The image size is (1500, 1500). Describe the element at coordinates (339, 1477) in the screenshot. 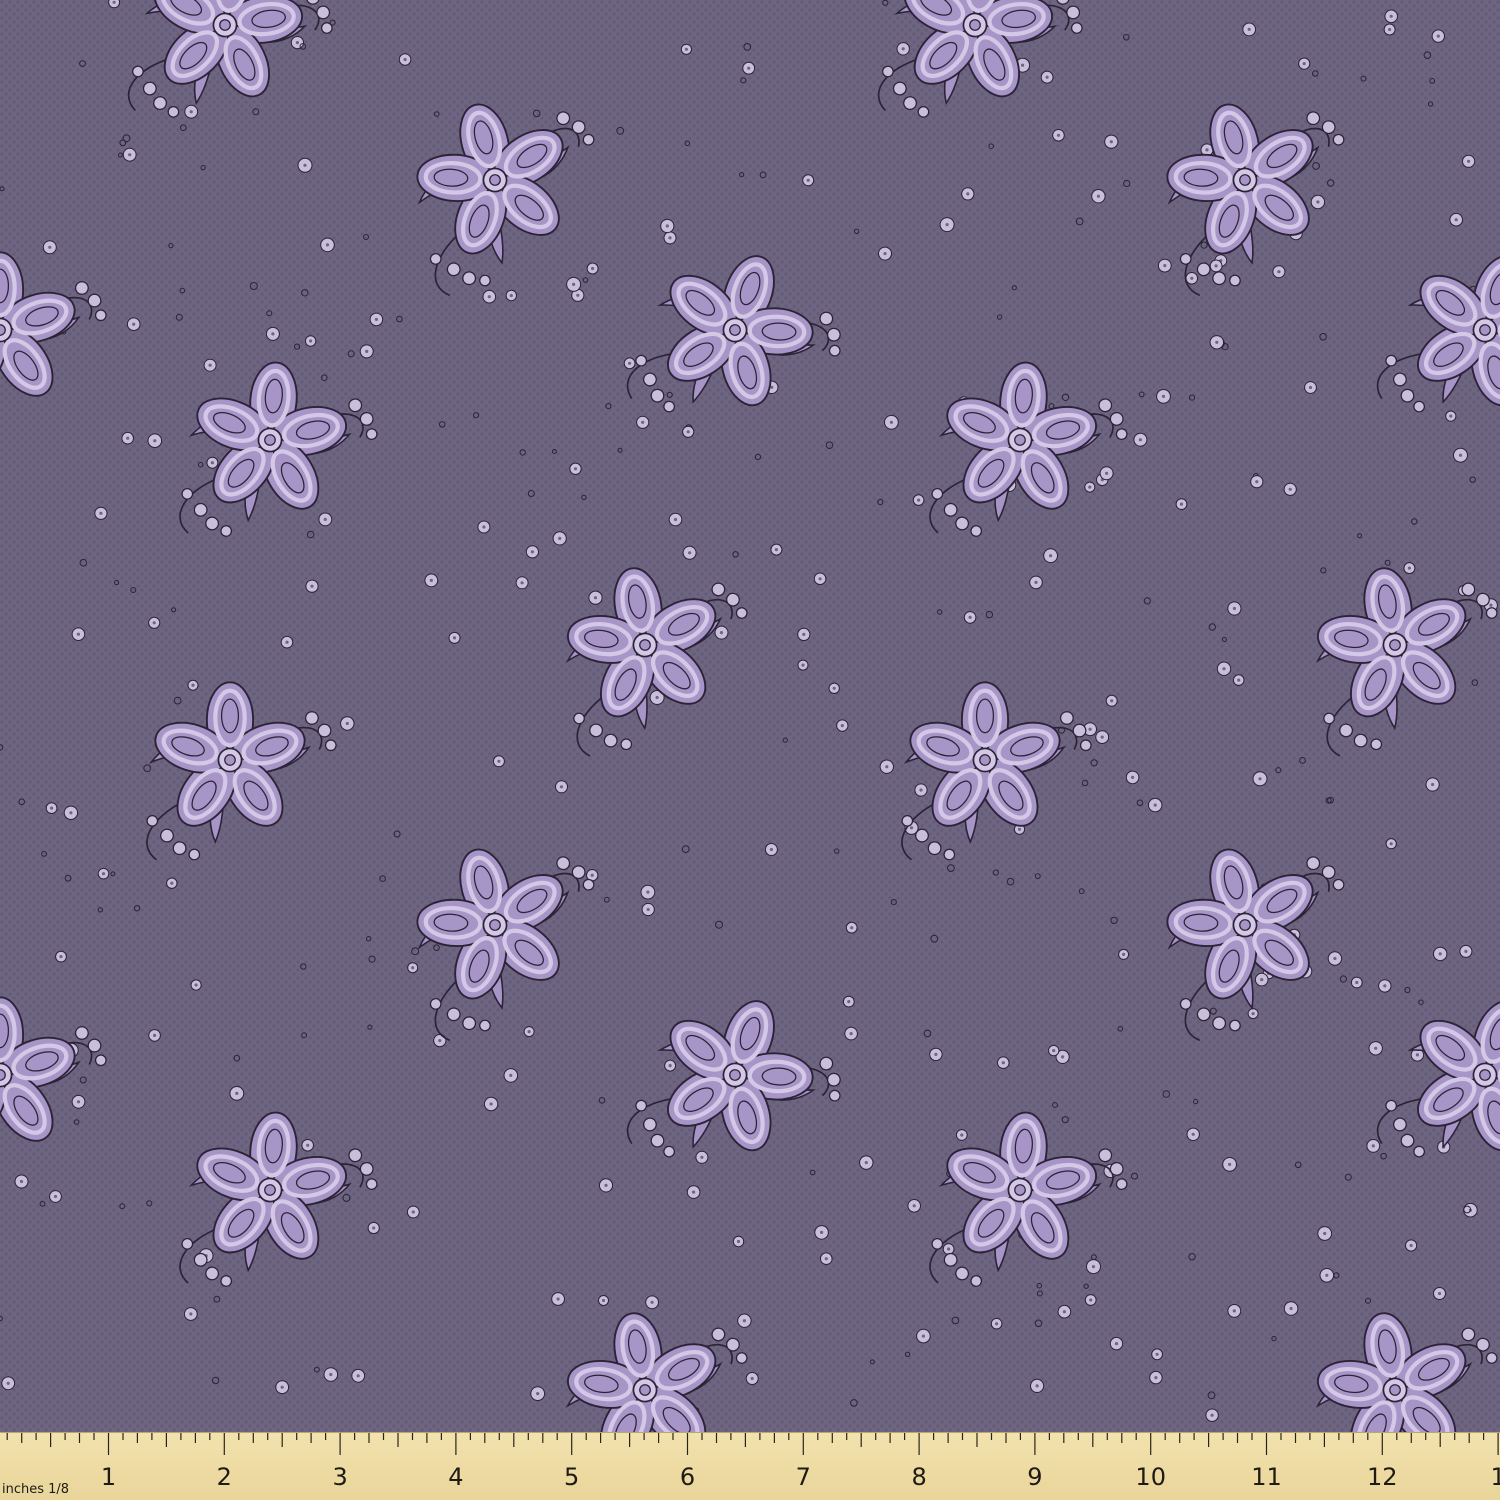

I see `ruler-number: 3` at that location.